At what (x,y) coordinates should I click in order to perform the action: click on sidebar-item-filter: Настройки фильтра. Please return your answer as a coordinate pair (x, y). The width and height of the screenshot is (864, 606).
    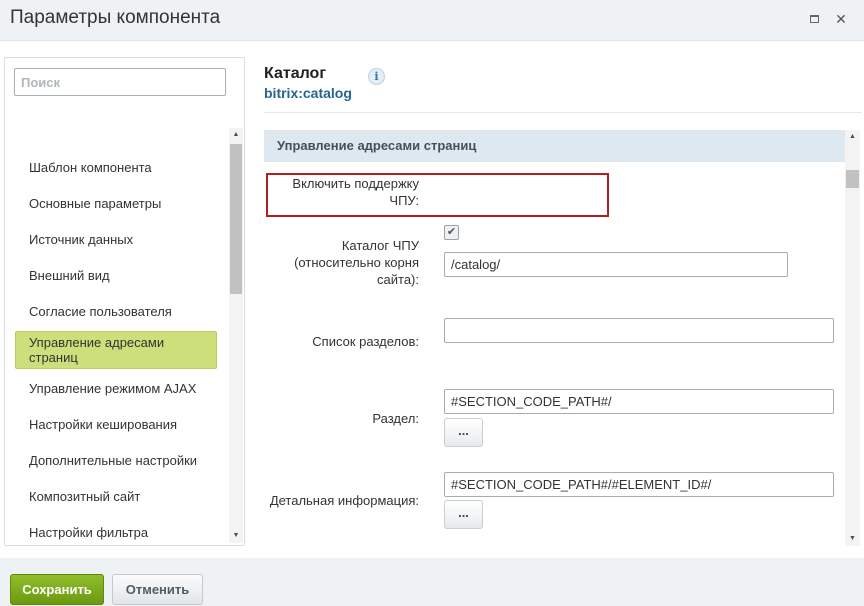
    Looking at the image, I should click on (116, 532).